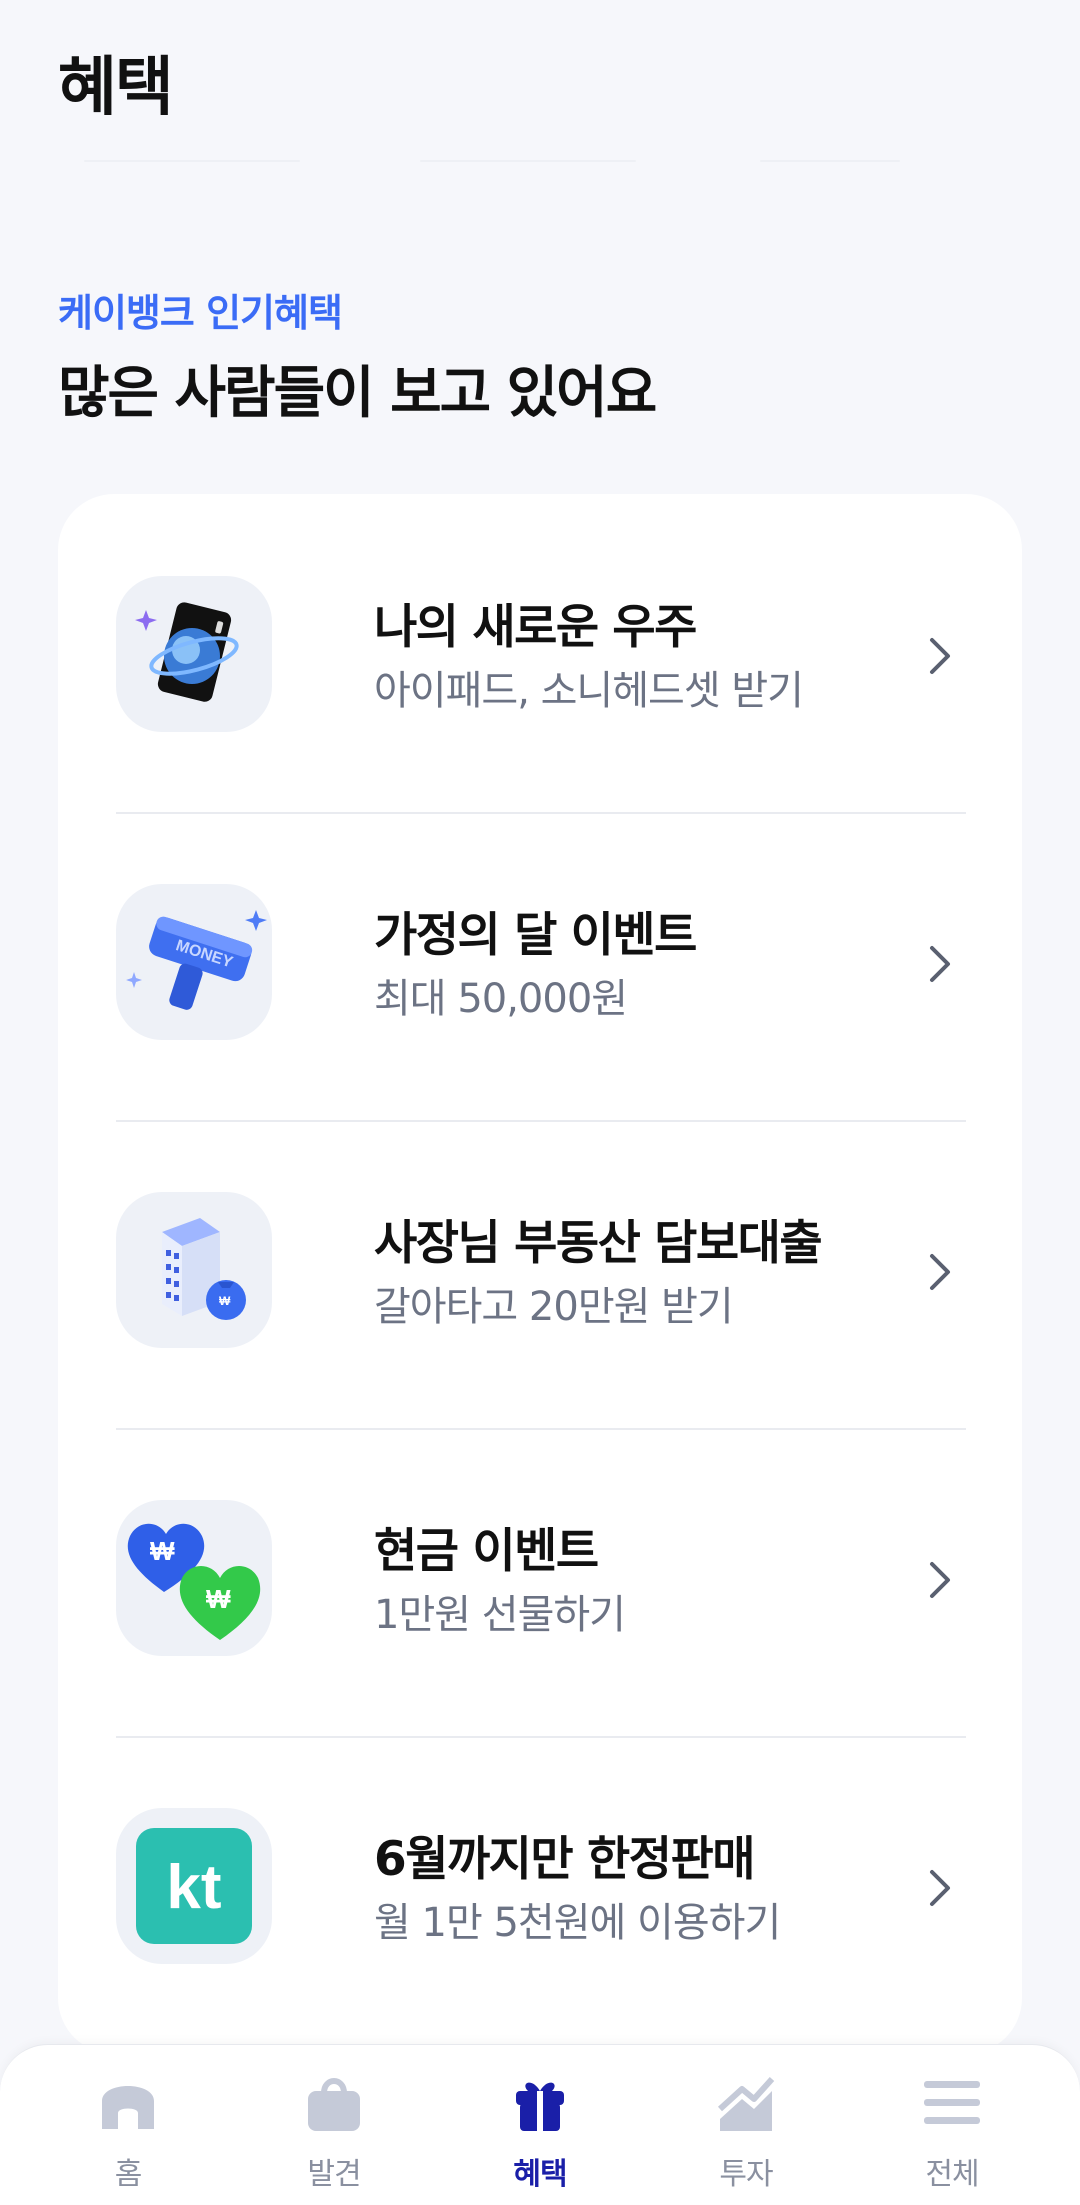 Image resolution: width=1080 pixels, height=2205 pixels. I want to click on tab-discover: 발견, so click(334, 2125).